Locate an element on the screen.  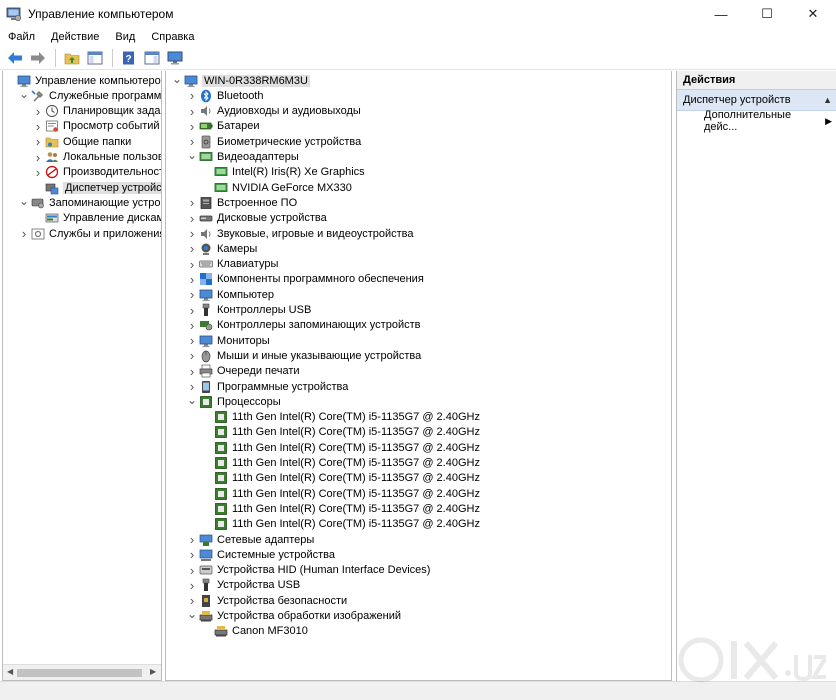
device-tree-item: › Мониторы is located at coordinates (228, 340).